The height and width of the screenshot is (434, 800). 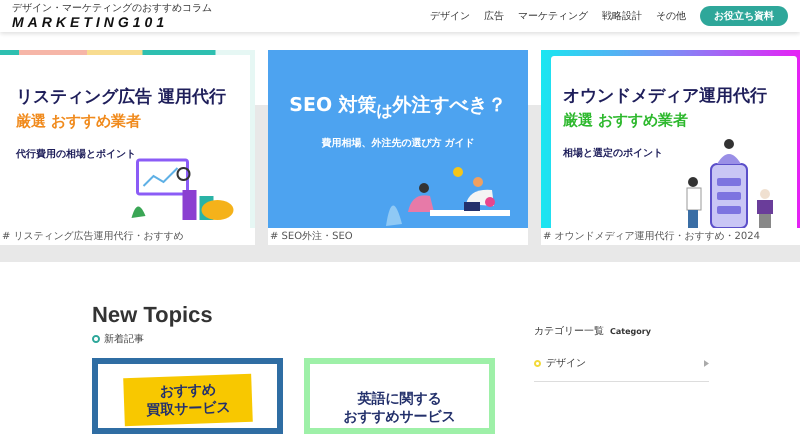 I want to click on site-logo: MARKETING101, so click(x=112, y=22).